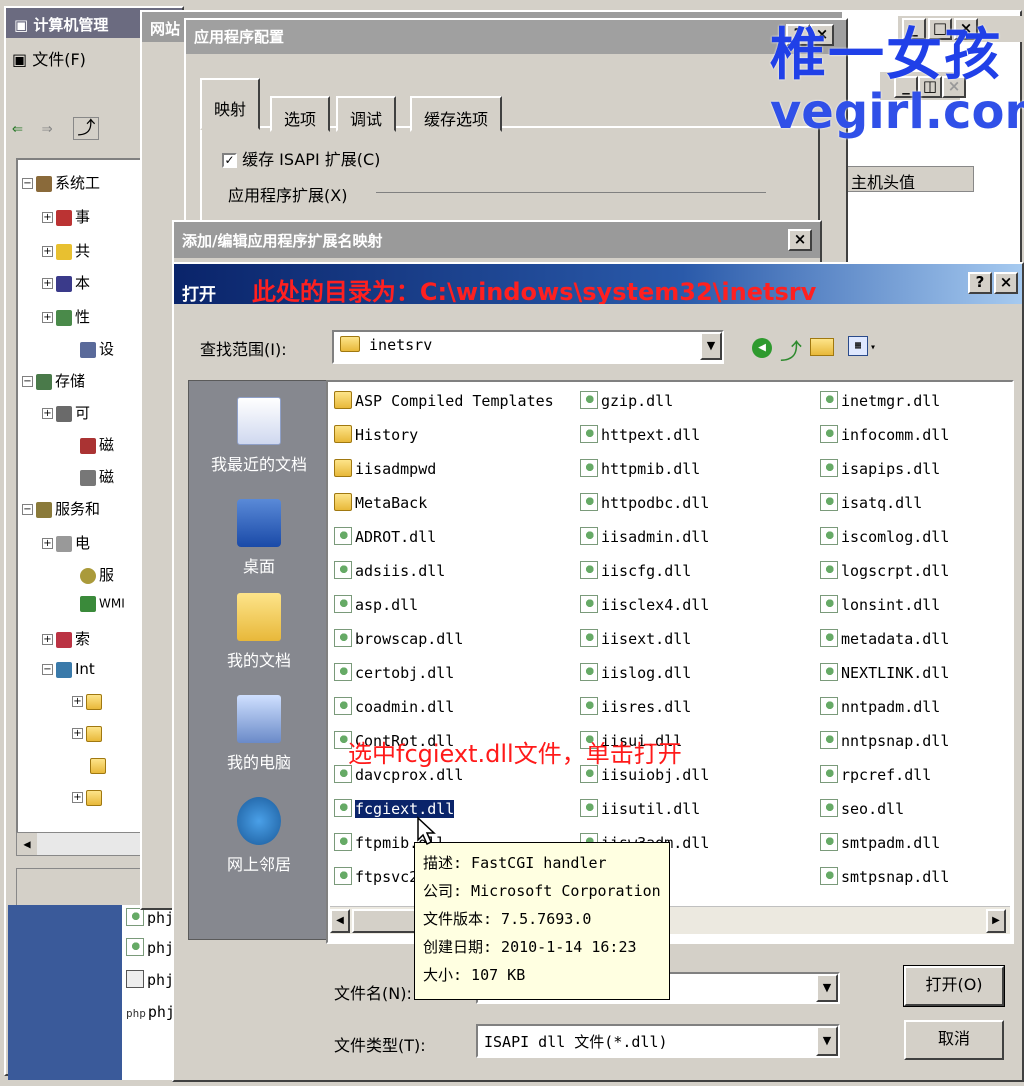  Describe the element at coordinates (858, 346) in the screenshot. I see `view-menu-icon: ▦` at that location.